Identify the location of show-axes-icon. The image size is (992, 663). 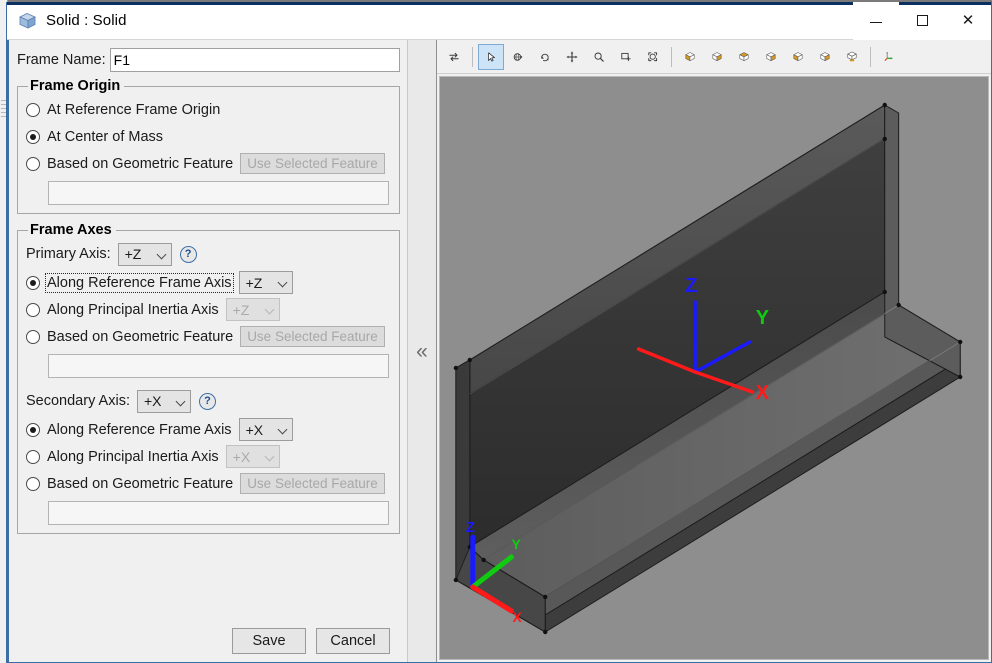
(889, 57).